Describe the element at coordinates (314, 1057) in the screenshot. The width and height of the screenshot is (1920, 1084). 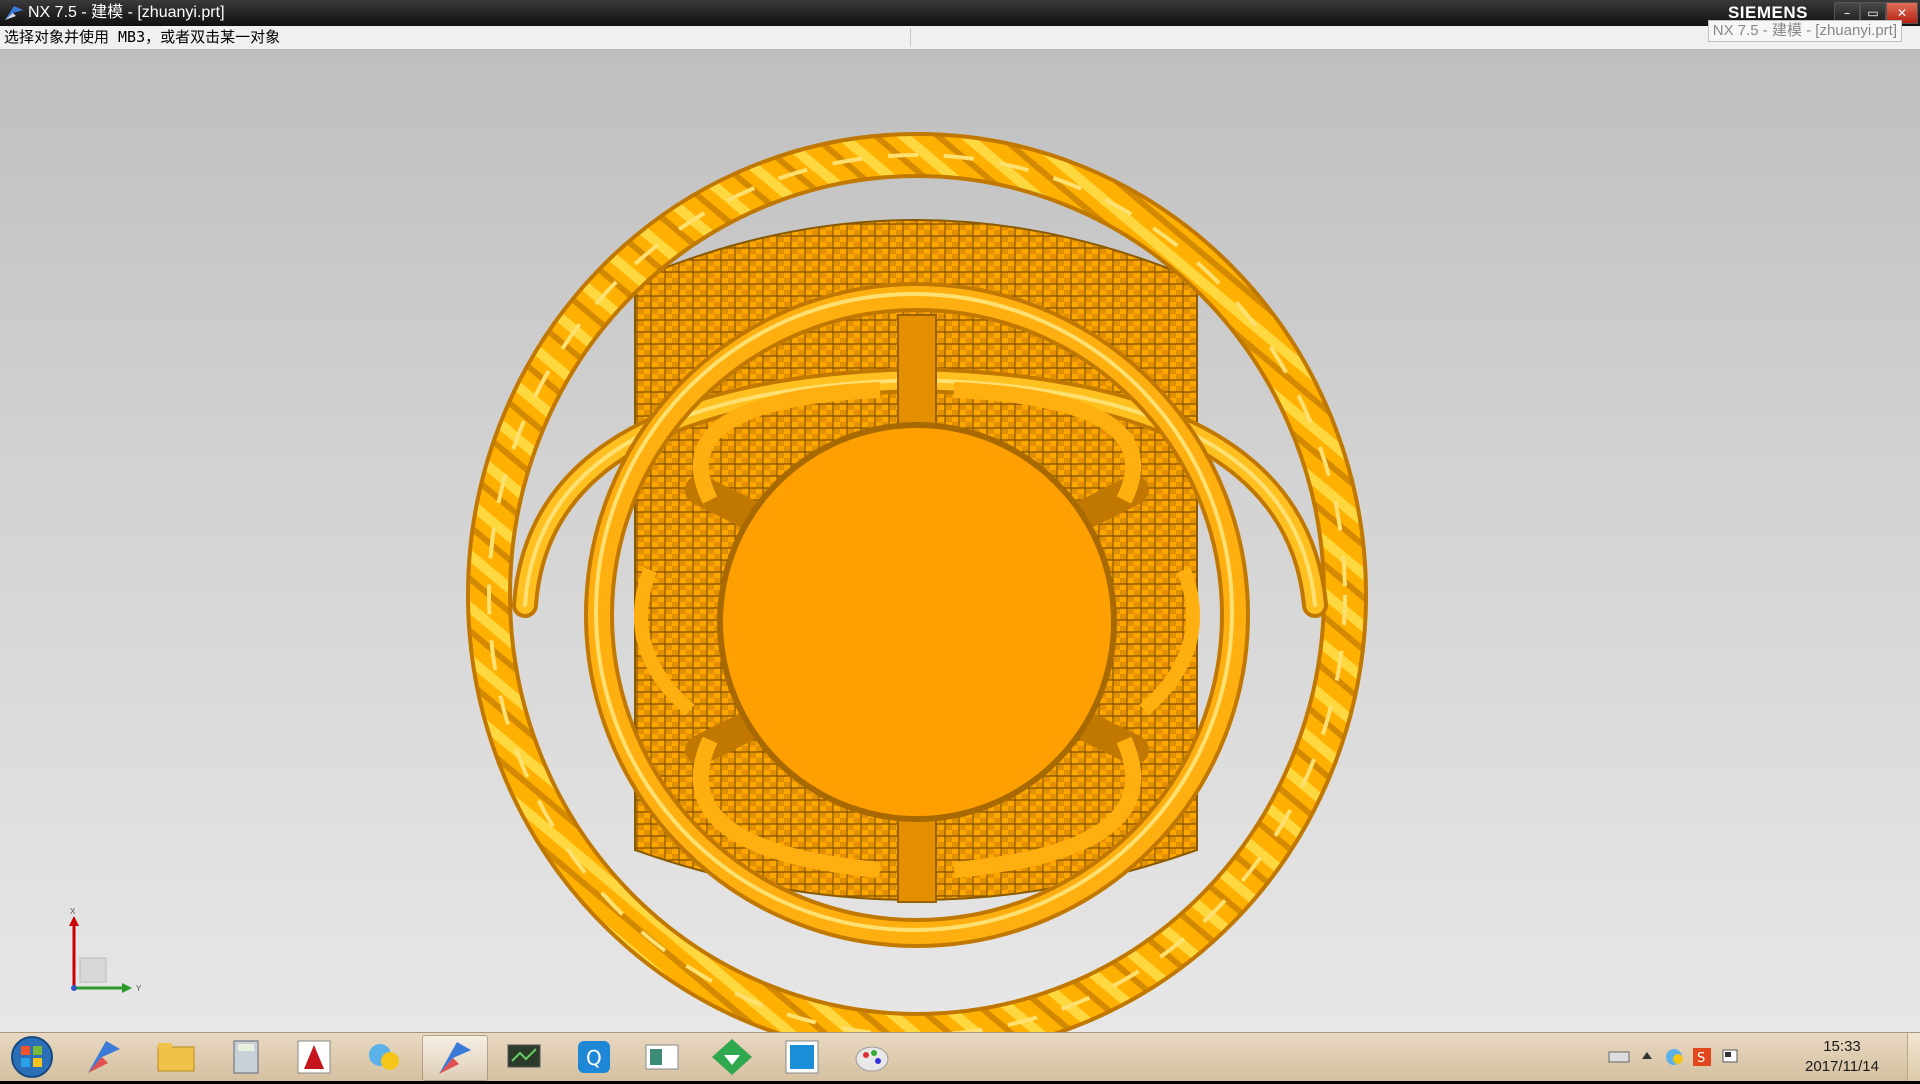
I see `autocad-icon` at that location.